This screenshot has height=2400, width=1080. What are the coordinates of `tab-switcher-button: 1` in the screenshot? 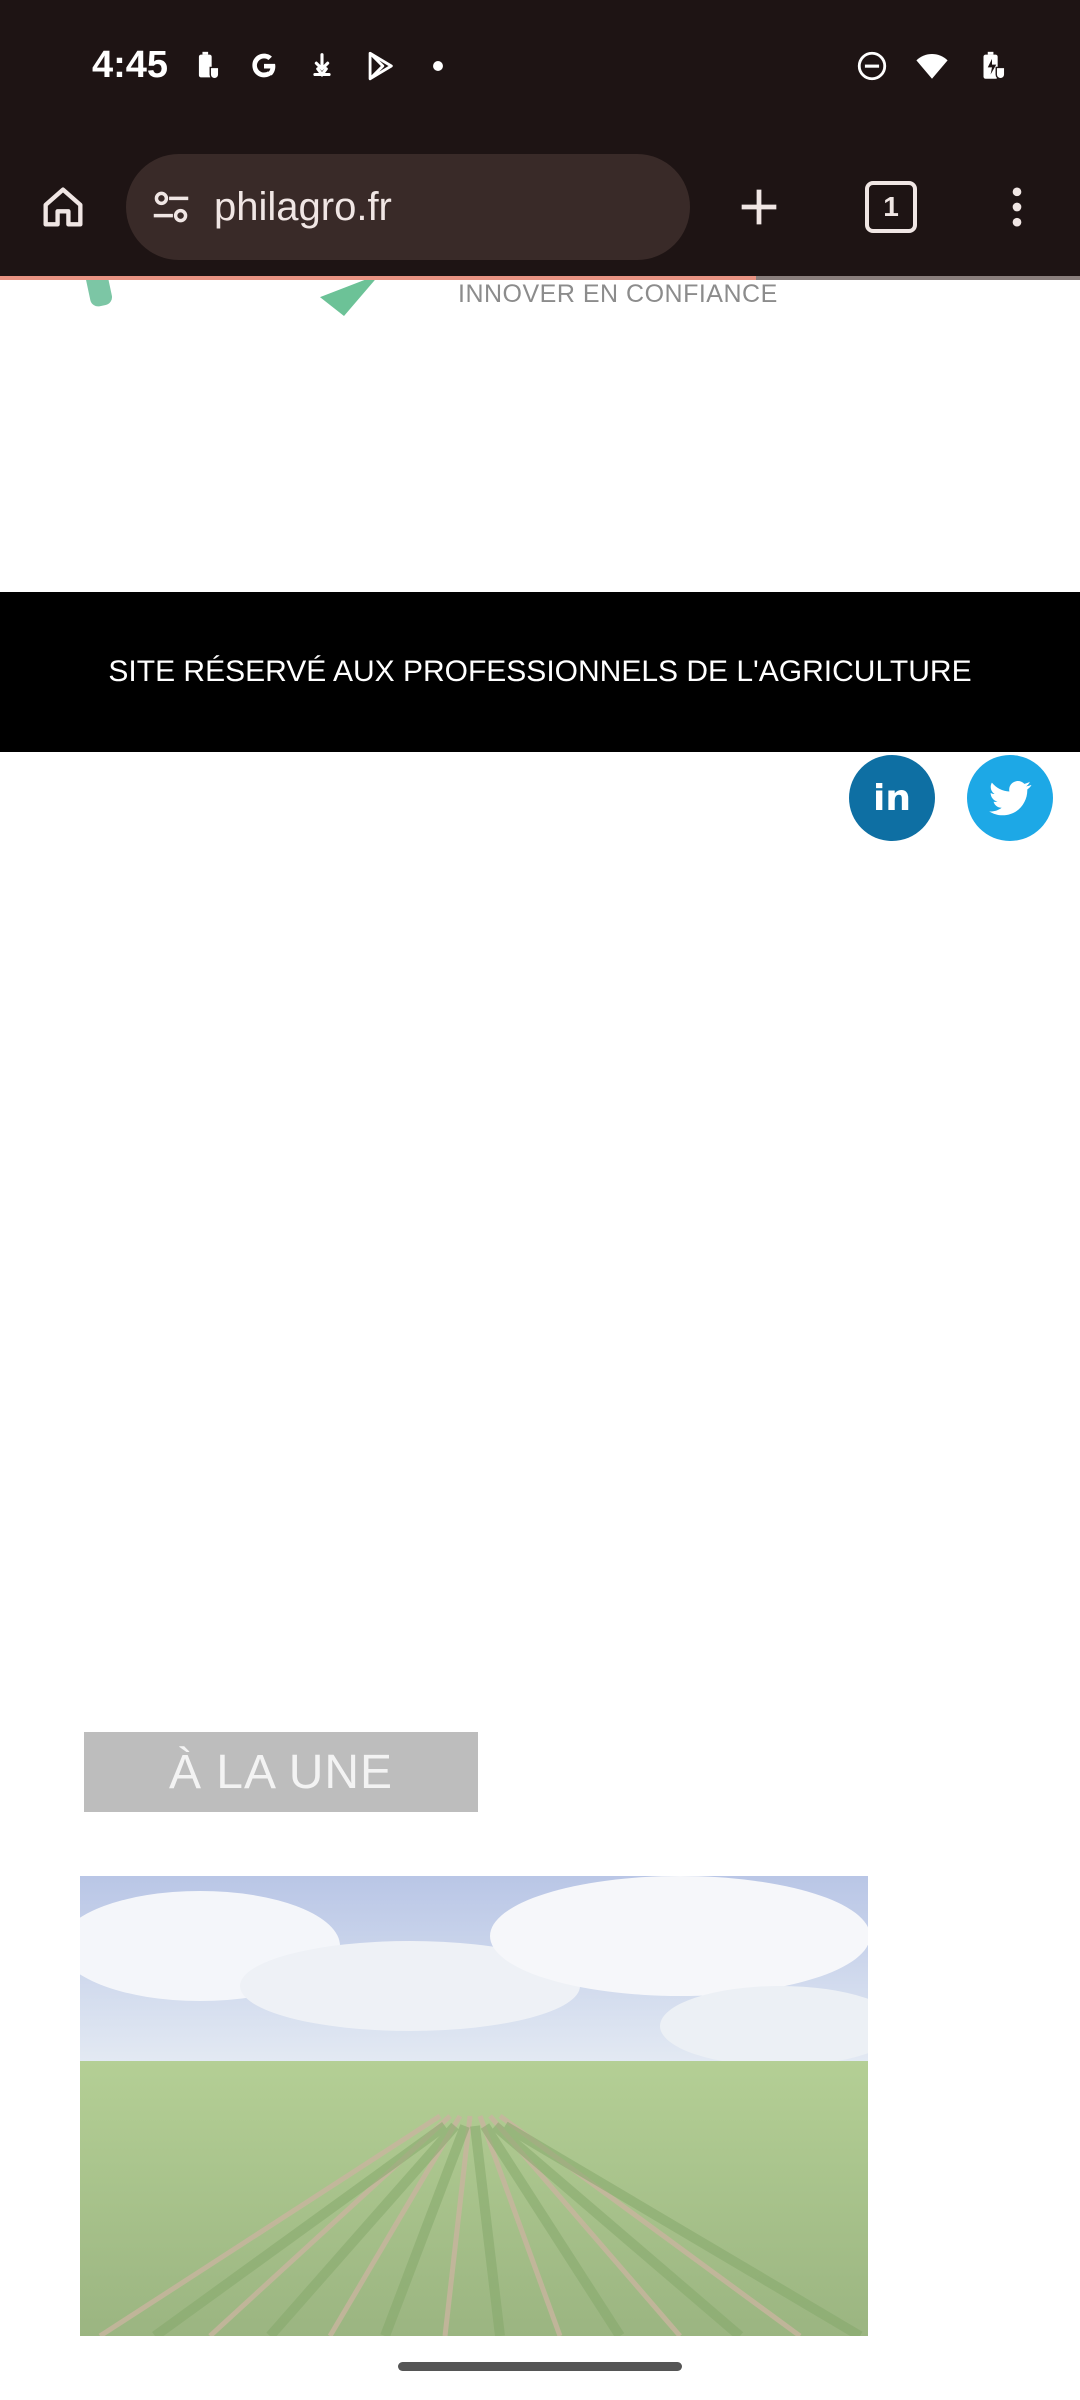 It's located at (891, 207).